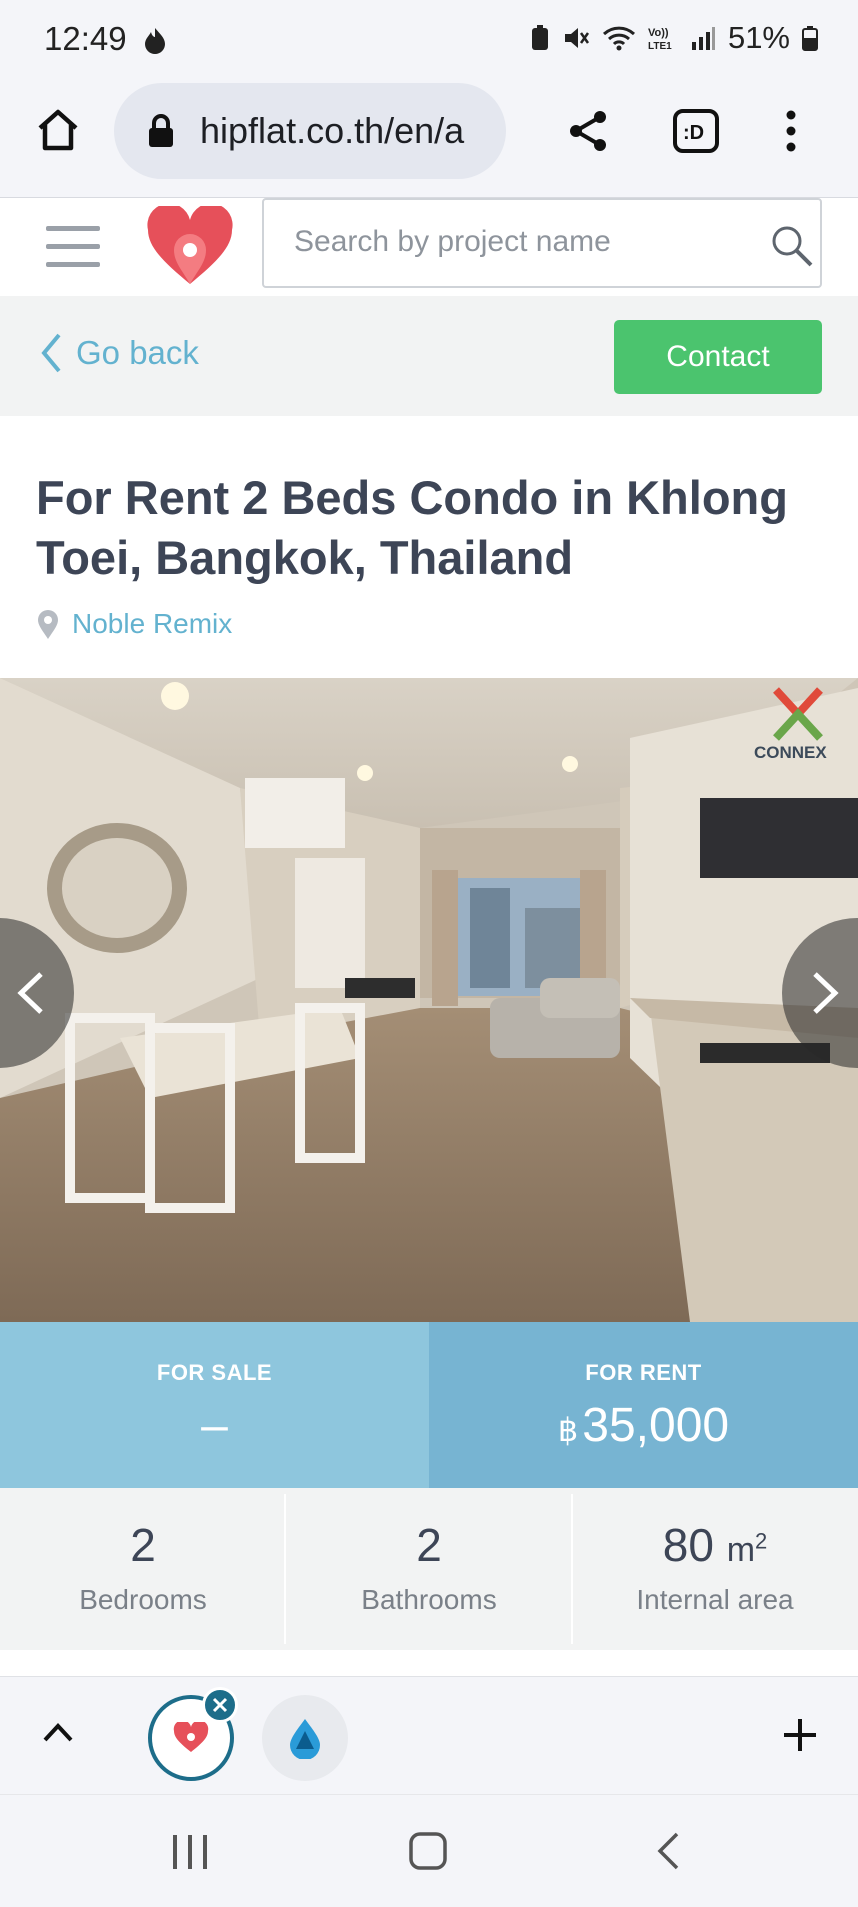 The height and width of the screenshot is (1907, 858). I want to click on bathrooms-stat: 2 Bathrooms, so click(429, 1569).